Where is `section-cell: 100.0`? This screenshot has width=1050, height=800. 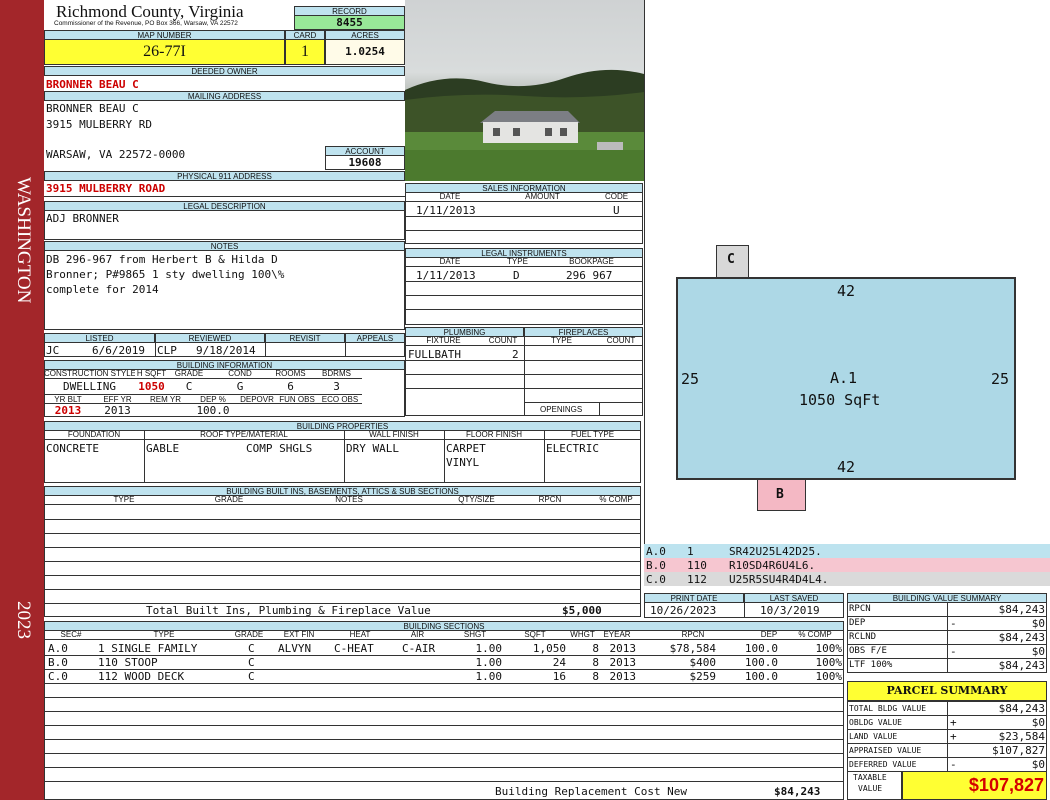 section-cell: 100.0 is located at coordinates (761, 648).